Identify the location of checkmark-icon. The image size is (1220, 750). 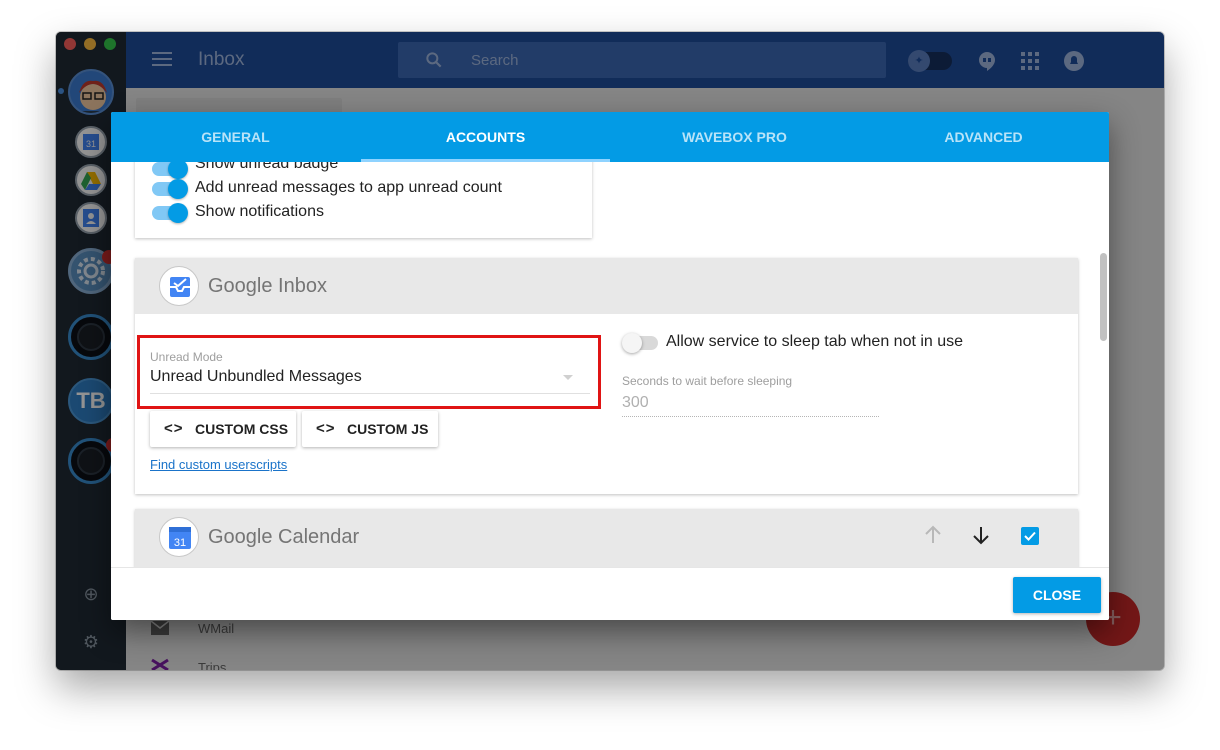
(1030, 536).